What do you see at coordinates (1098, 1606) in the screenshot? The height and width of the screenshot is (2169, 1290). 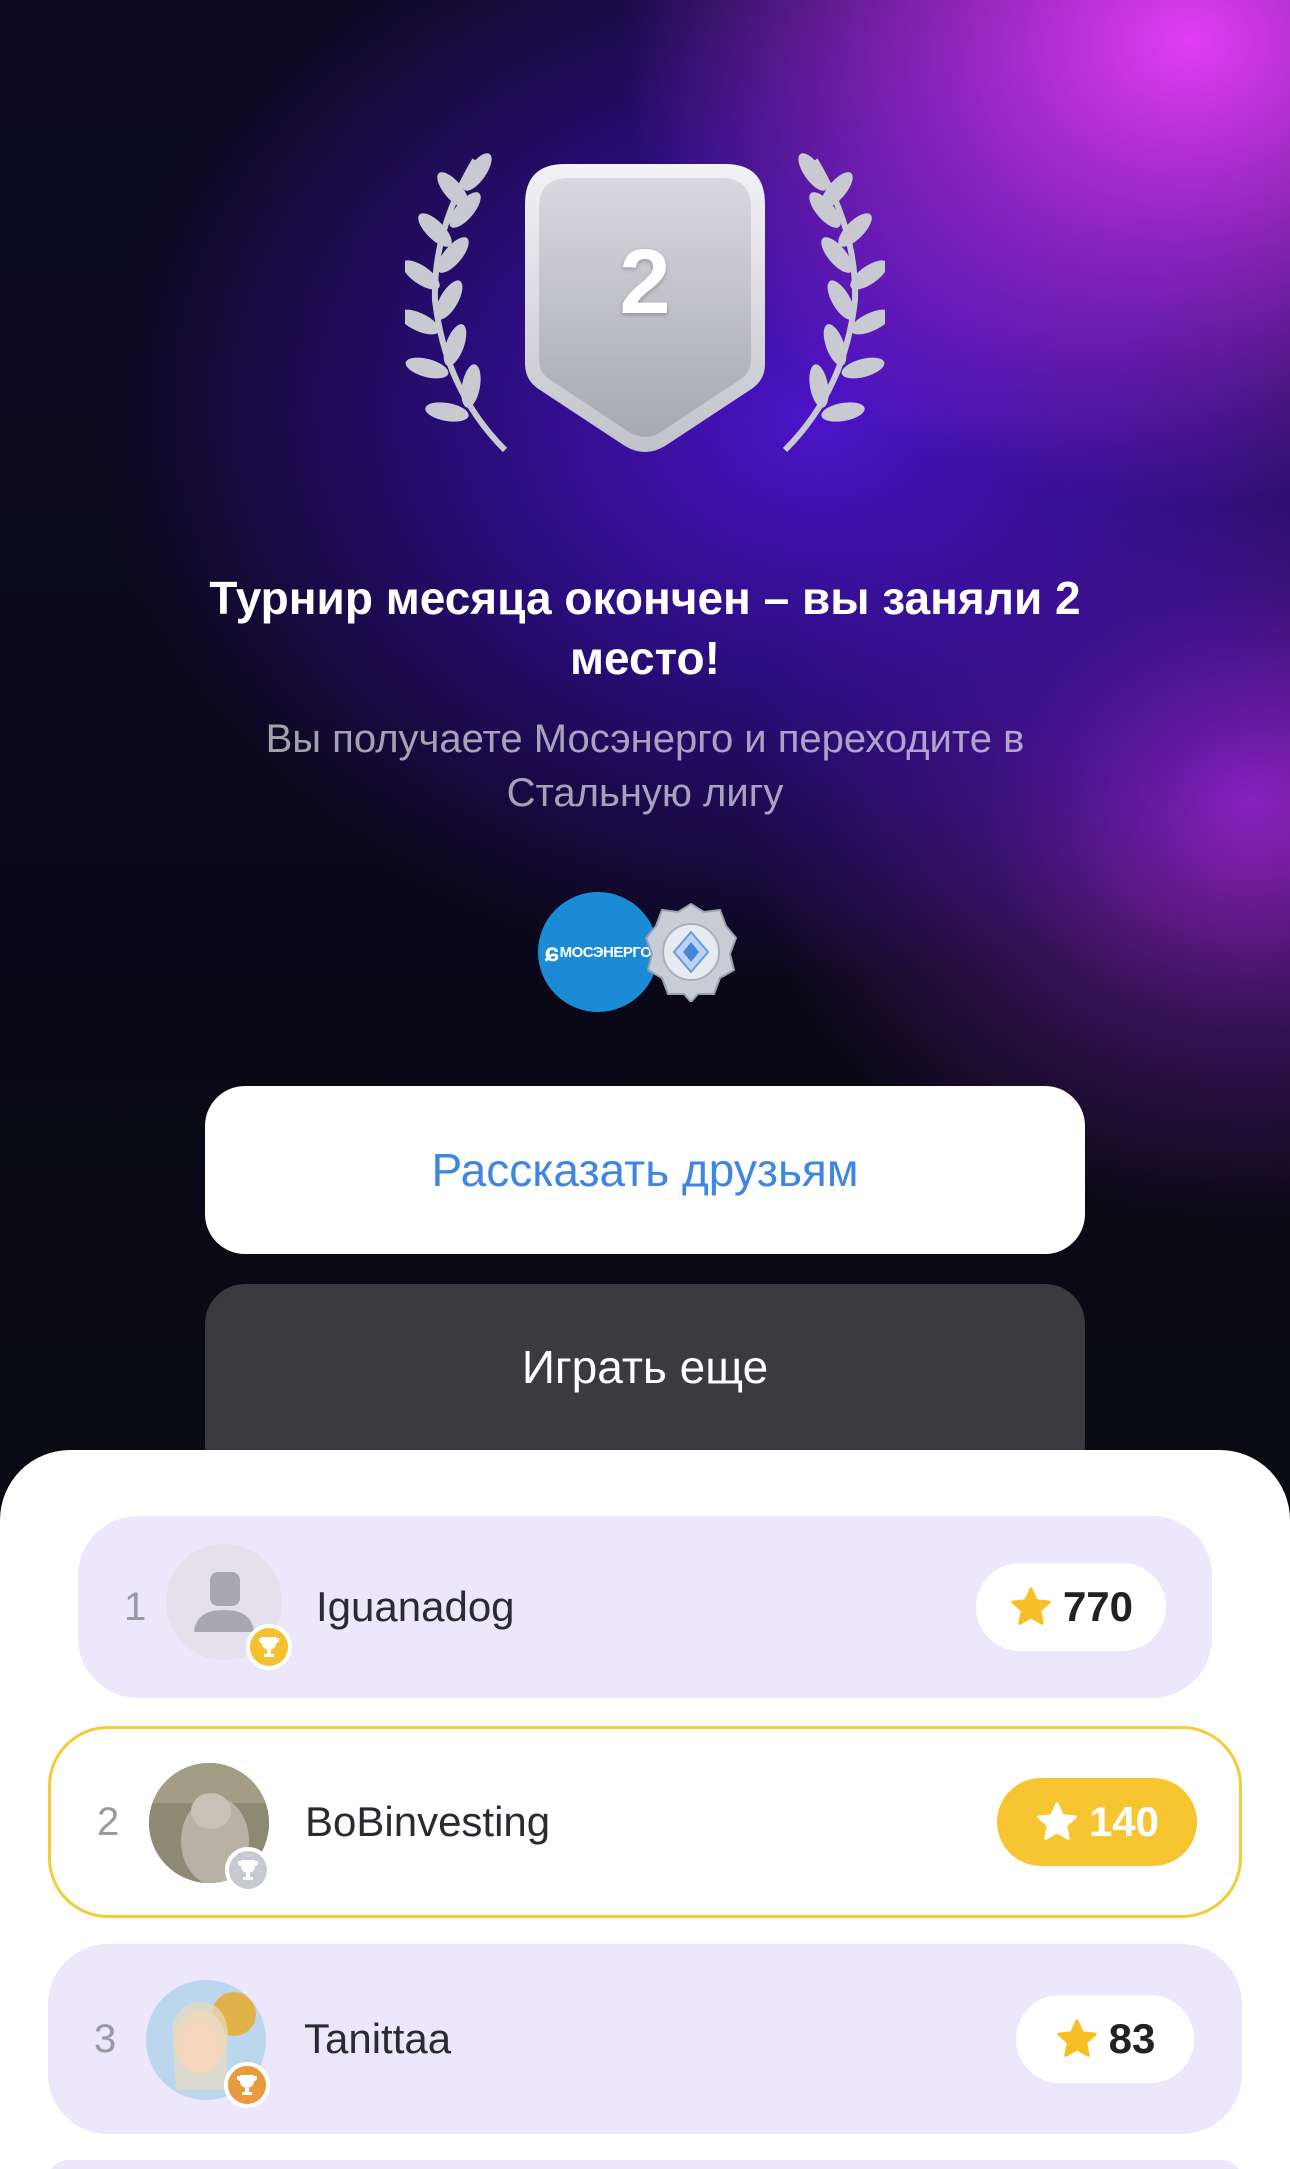 I see `score-value: 770` at bounding box center [1098, 1606].